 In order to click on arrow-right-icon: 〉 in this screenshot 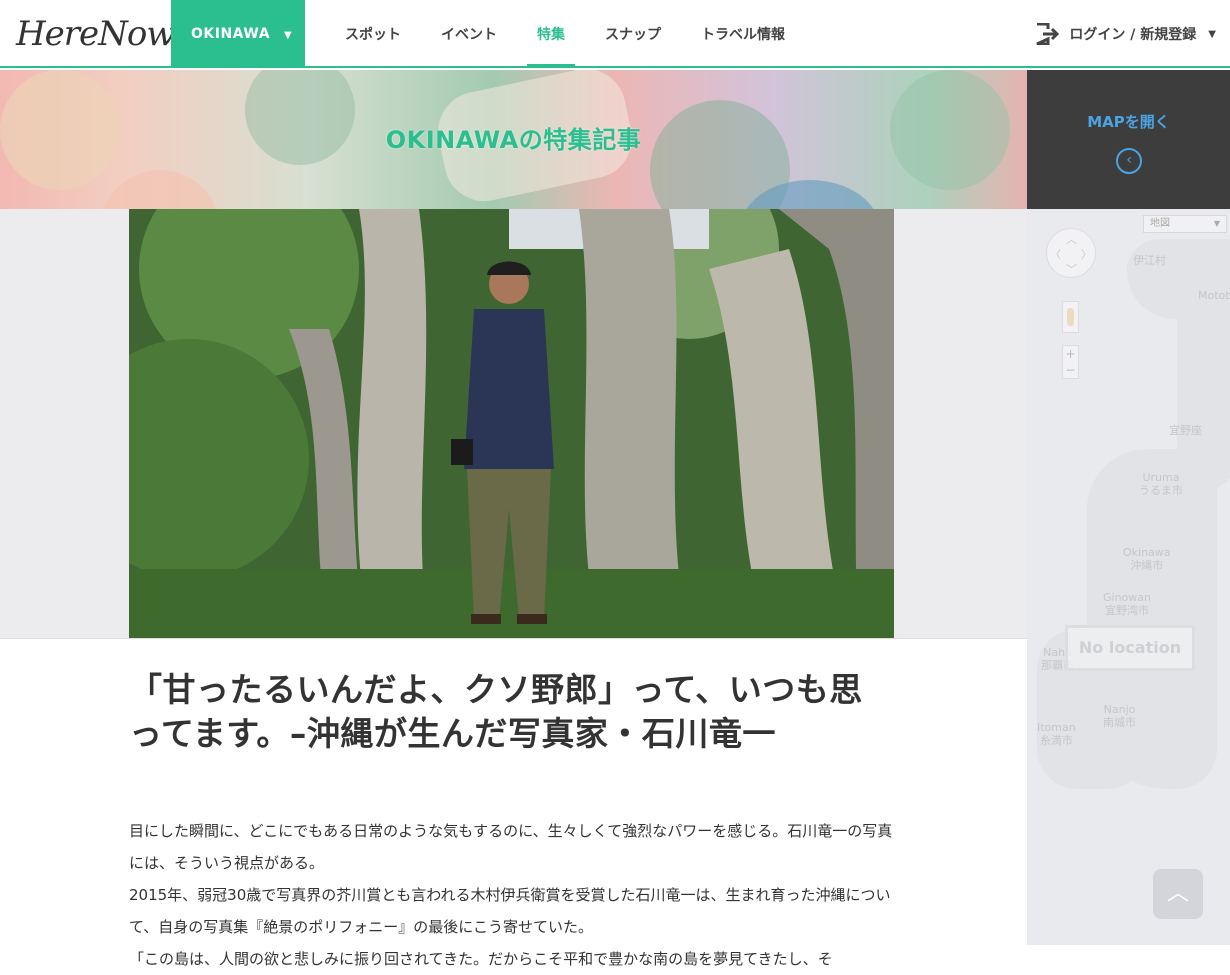, I will do `click(1086, 254)`.